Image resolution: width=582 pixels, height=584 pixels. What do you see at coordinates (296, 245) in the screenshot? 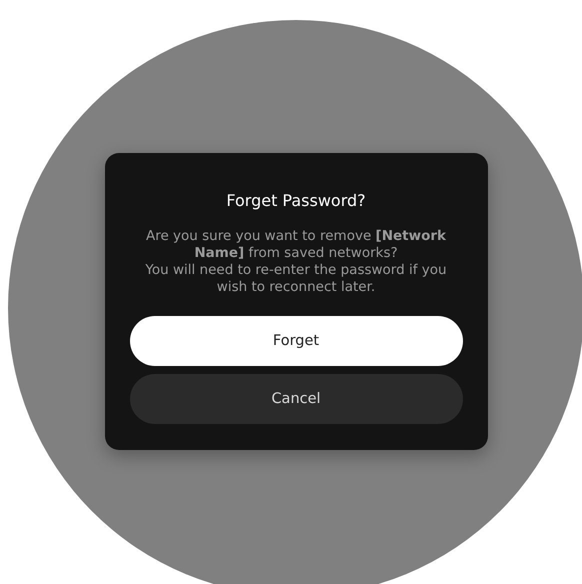
I see `dialog-message: Are you sure you want to remove [Network Name] from saved networks?` at bounding box center [296, 245].